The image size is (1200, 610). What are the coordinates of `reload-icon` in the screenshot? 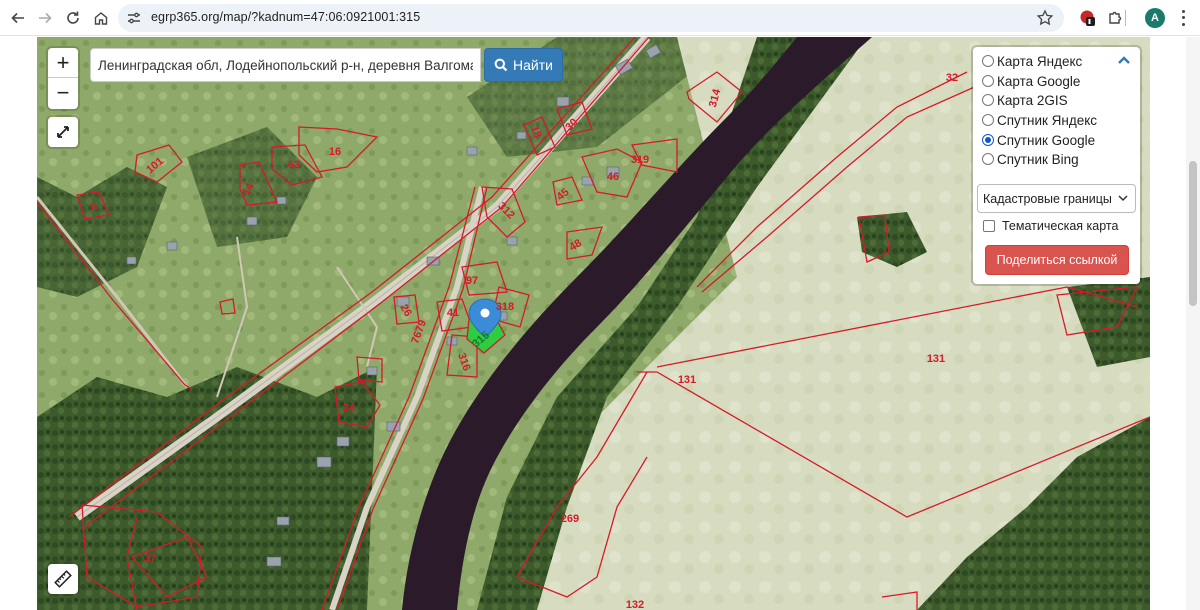 It's located at (73, 17).